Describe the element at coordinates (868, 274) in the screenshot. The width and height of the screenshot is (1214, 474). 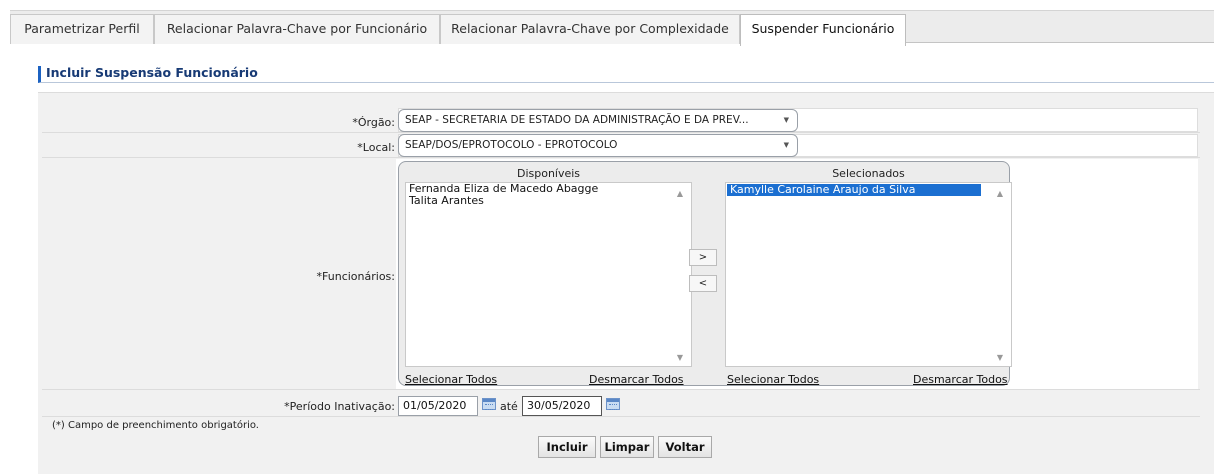
I see `selecionados-listbox: Kamylle Carolaine Araujo da Silva ▲ ▼` at that location.